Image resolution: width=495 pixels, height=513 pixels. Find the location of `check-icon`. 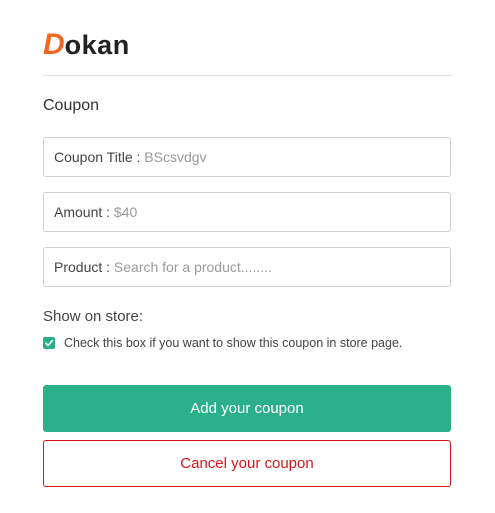

check-icon is located at coordinates (49, 343).